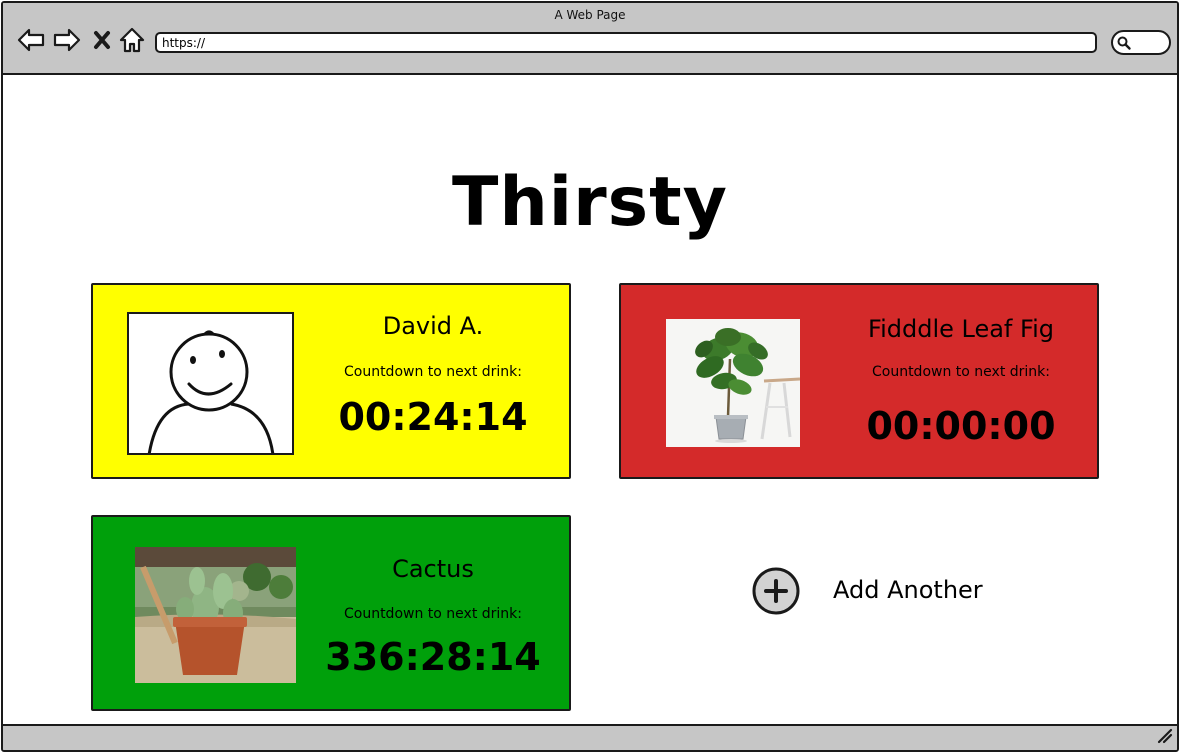 The image size is (1182, 754). Describe the element at coordinates (961, 329) in the screenshot. I see `card-name: Fidddle Leaf Fig` at that location.